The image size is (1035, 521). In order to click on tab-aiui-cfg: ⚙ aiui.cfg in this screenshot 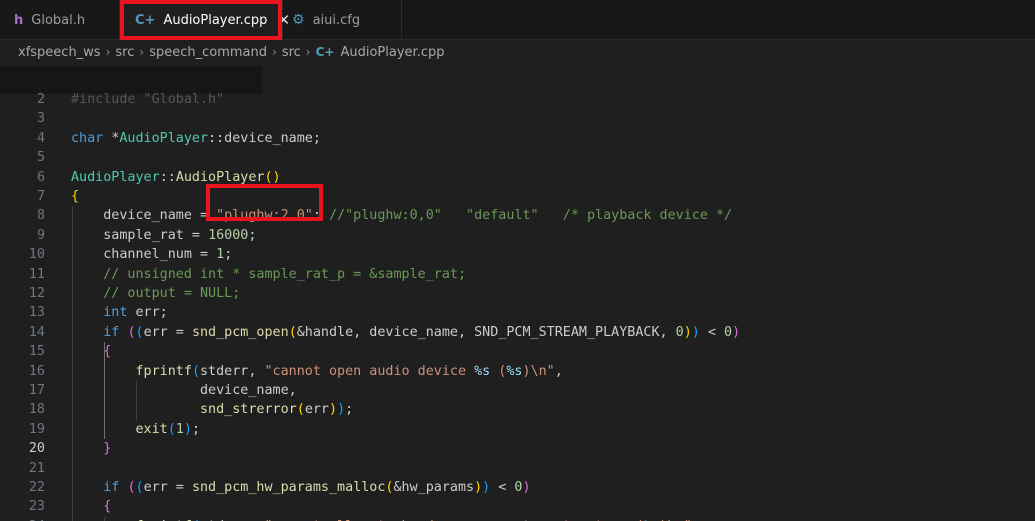, I will do `click(343, 20)`.